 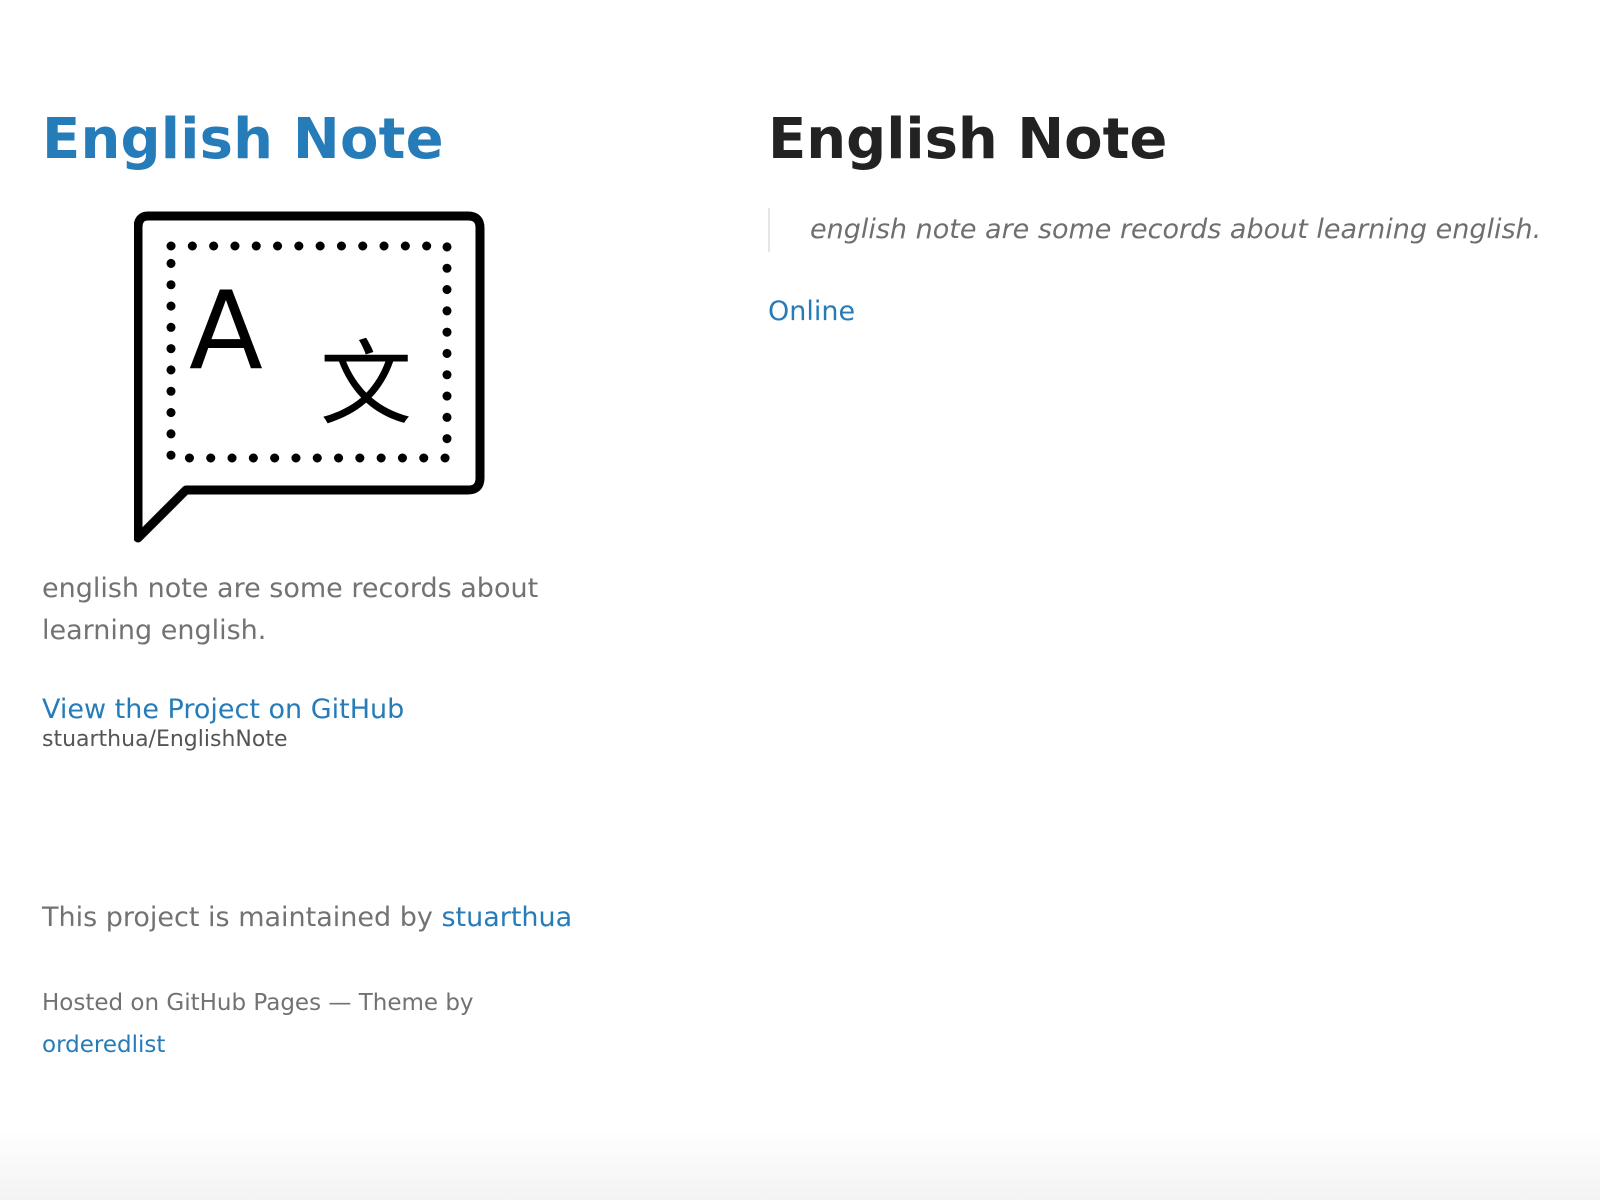 What do you see at coordinates (226, 331) in the screenshot?
I see `logo-latin-glyph: A` at bounding box center [226, 331].